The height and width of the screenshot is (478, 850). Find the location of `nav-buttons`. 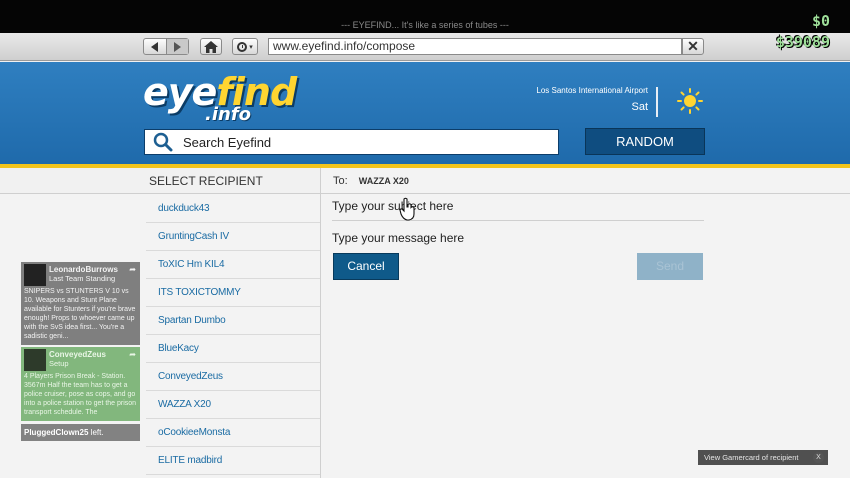

nav-buttons is located at coordinates (166, 46).